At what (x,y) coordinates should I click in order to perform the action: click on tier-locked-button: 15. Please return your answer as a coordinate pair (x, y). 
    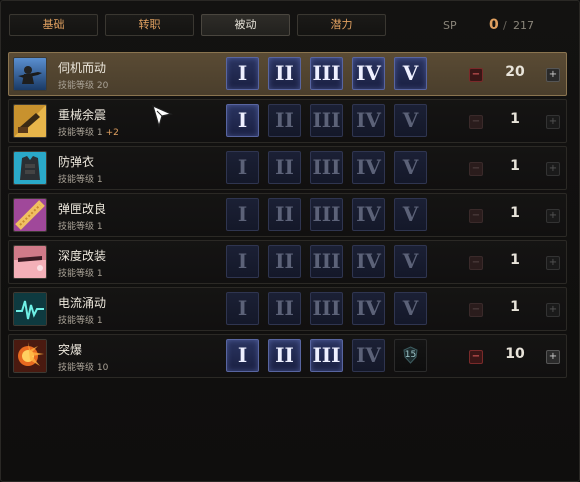
    Looking at the image, I should click on (410, 355).